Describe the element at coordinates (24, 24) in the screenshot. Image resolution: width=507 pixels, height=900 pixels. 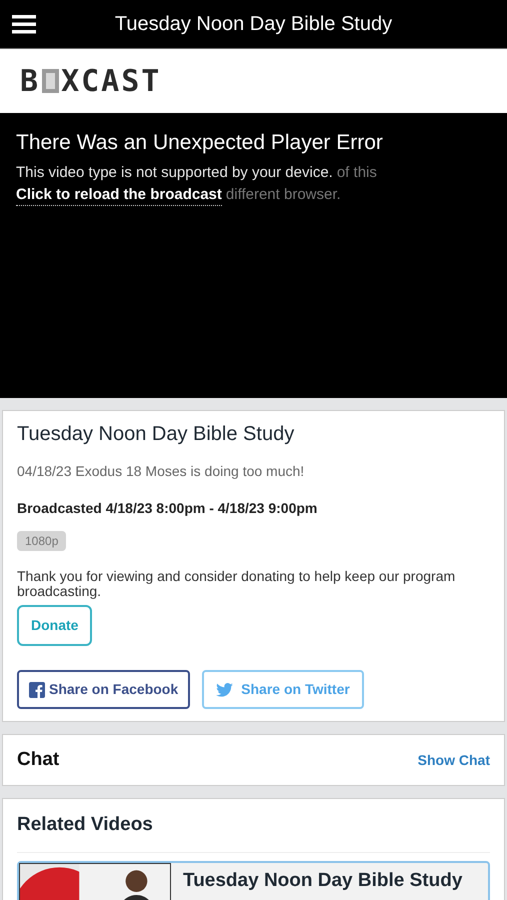
I see `menu-icon` at that location.